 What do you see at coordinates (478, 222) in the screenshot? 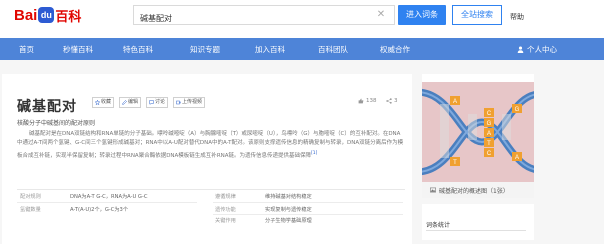
I see `entry-stats-card: 词条统计` at bounding box center [478, 222].